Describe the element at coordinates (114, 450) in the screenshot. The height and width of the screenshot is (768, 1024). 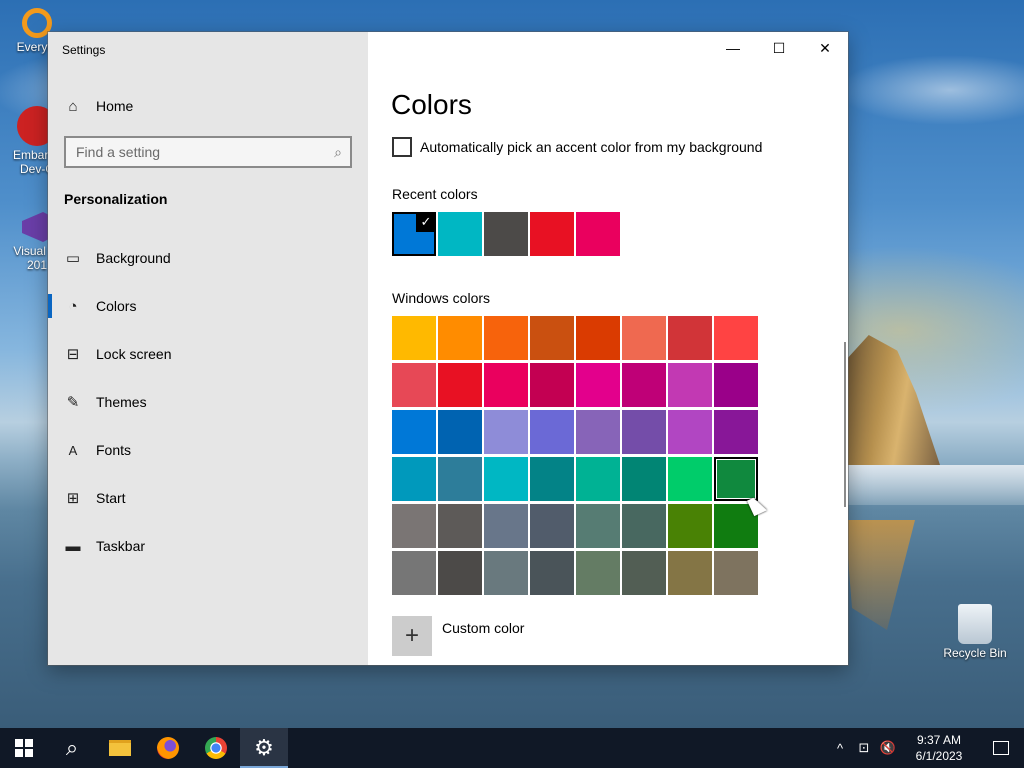
I see `nav-item-label: Fonts` at that location.